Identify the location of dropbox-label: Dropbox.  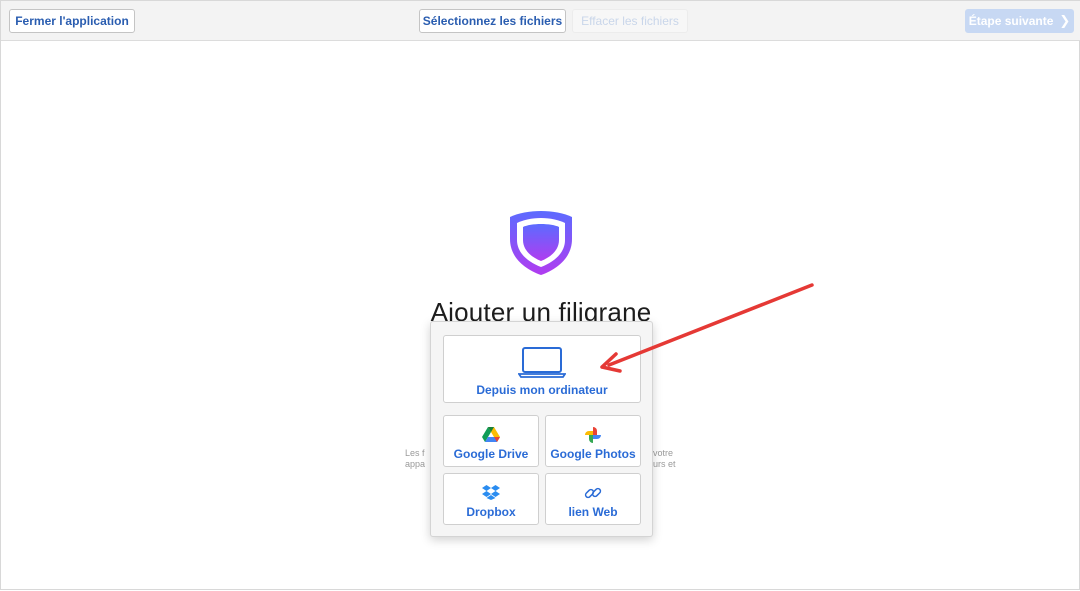
(491, 512).